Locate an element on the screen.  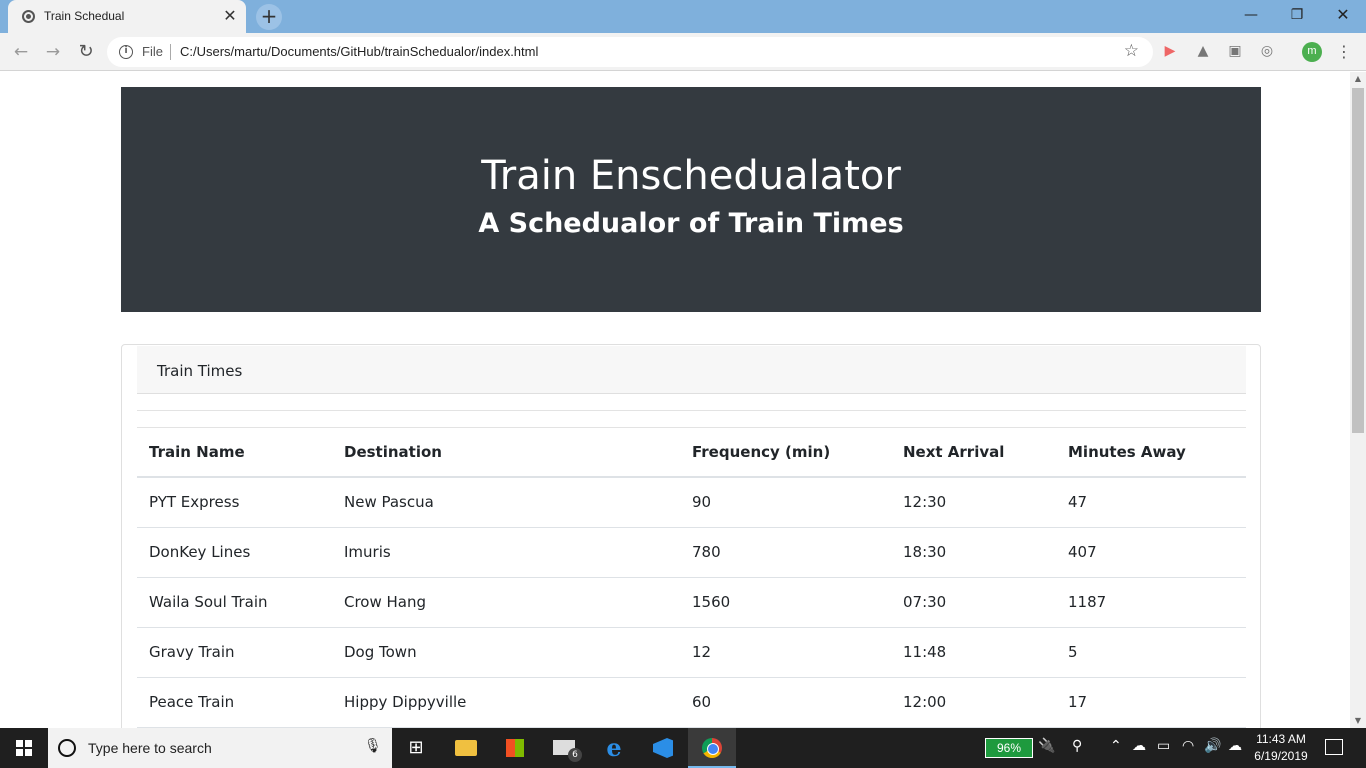
cell-train-name: PYT Express is located at coordinates (234, 502).